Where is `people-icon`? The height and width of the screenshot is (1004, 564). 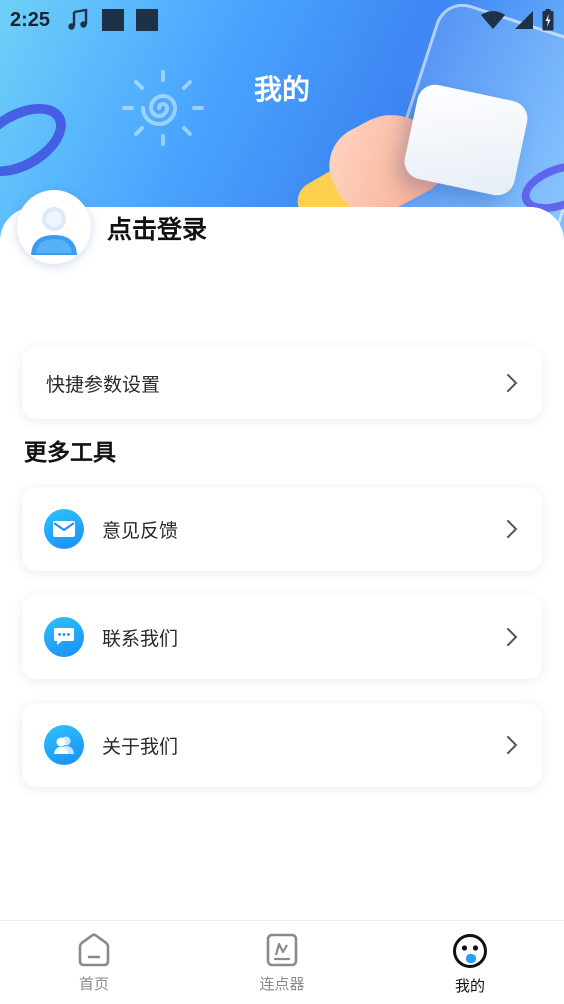 people-icon is located at coordinates (64, 745).